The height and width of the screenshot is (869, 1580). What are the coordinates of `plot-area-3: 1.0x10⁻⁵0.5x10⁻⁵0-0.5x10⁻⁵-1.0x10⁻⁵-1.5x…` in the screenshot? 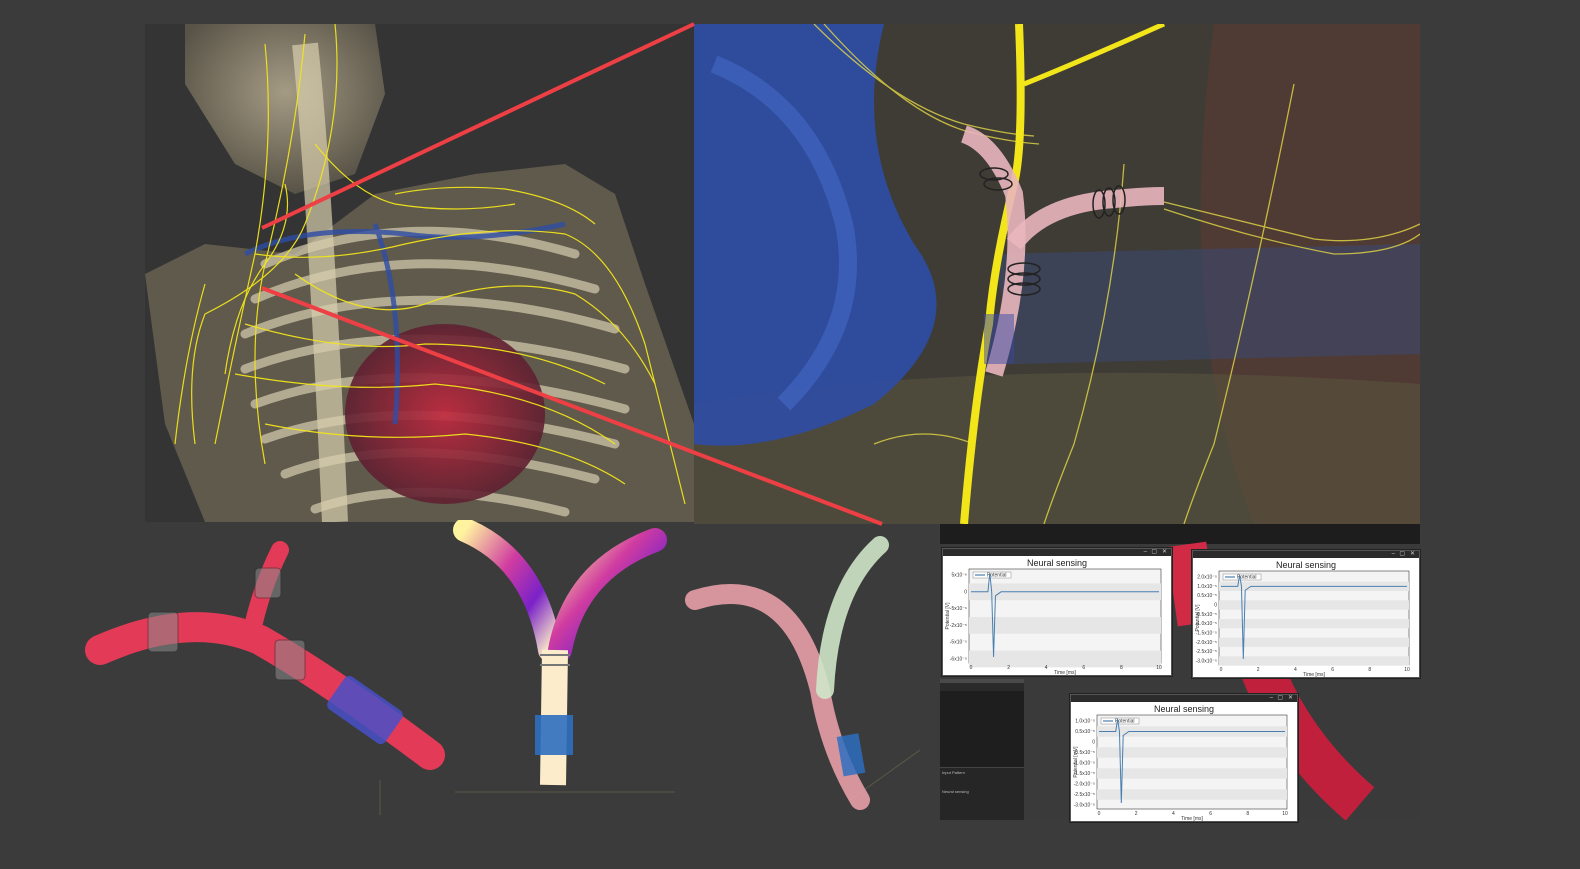 It's located at (1180, 767).